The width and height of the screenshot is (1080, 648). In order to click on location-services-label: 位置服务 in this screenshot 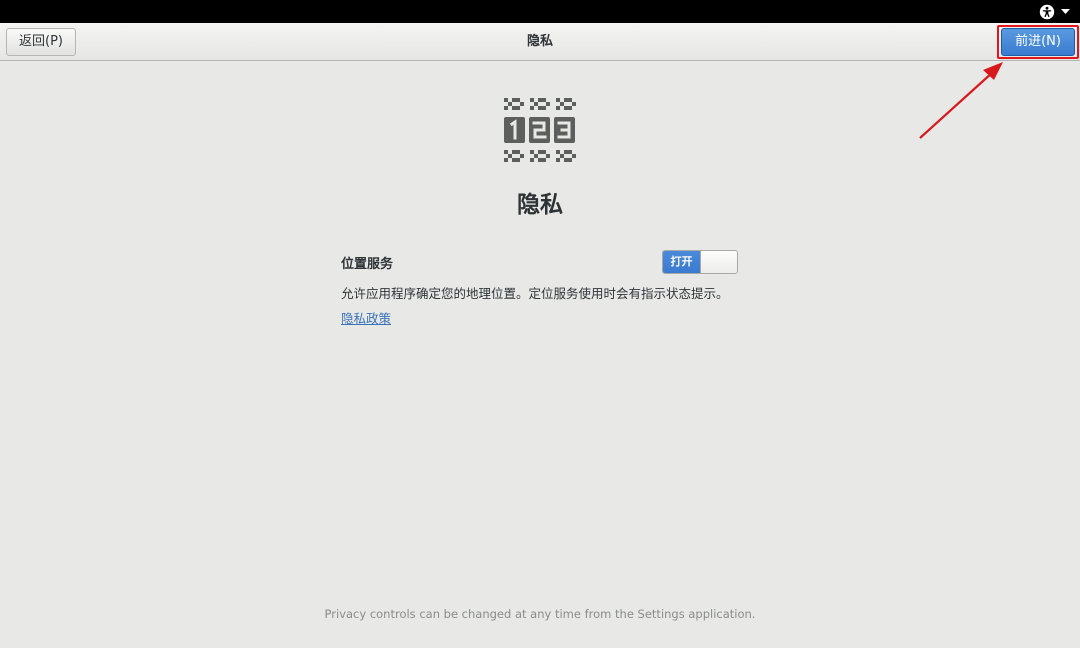, I will do `click(367, 264)`.